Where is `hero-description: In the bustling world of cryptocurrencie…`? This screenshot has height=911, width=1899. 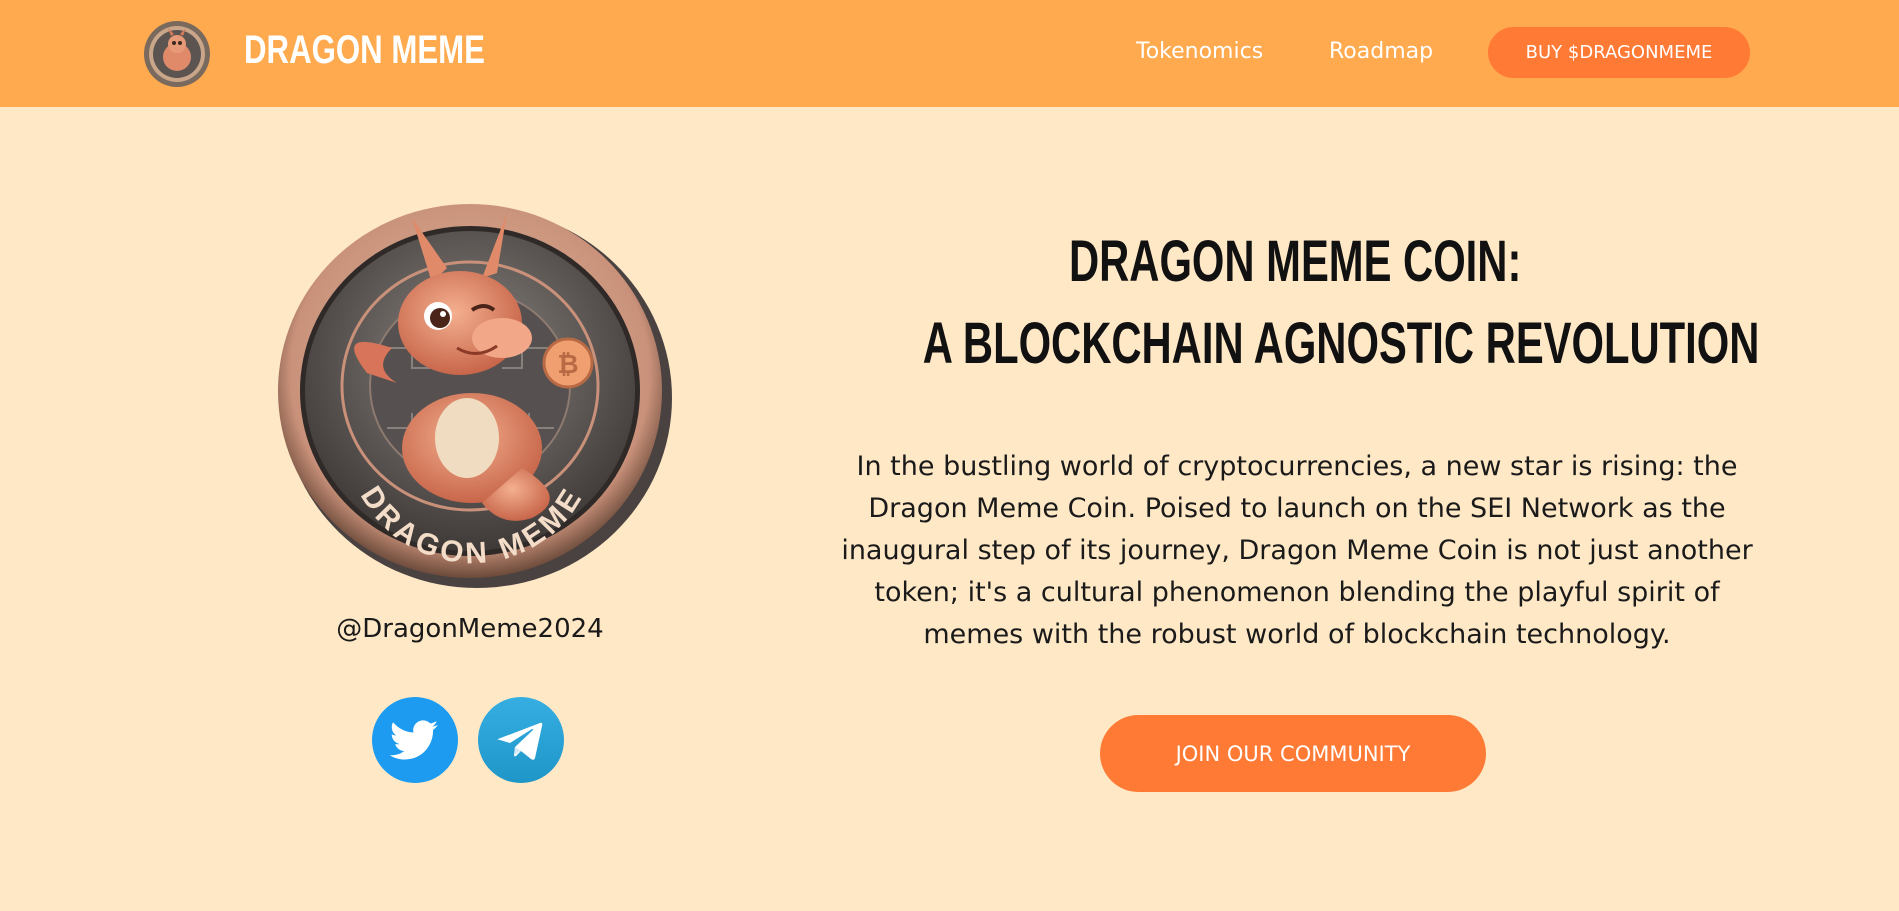 hero-description: In the bustling world of cryptocurrencie… is located at coordinates (1297, 550).